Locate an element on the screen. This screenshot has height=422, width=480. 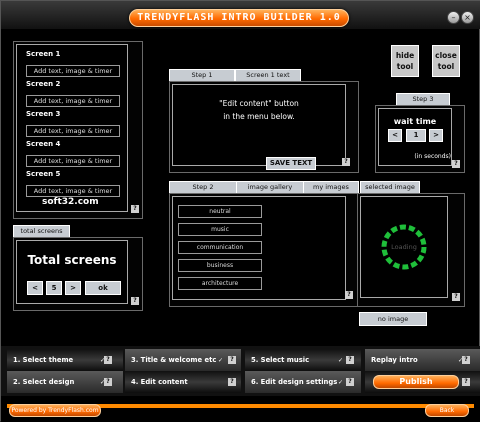
nav-edit-design-settings: 6. Edit design settings ✓ is located at coordinates (303, 382).